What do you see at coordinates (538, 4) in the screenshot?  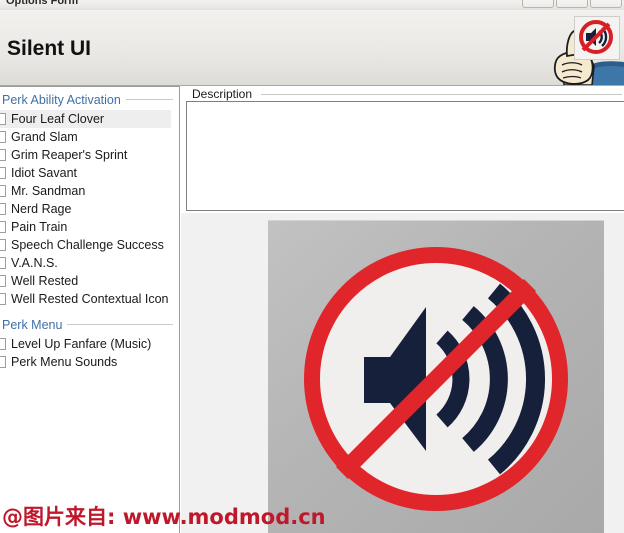 I see `minimize-button` at bounding box center [538, 4].